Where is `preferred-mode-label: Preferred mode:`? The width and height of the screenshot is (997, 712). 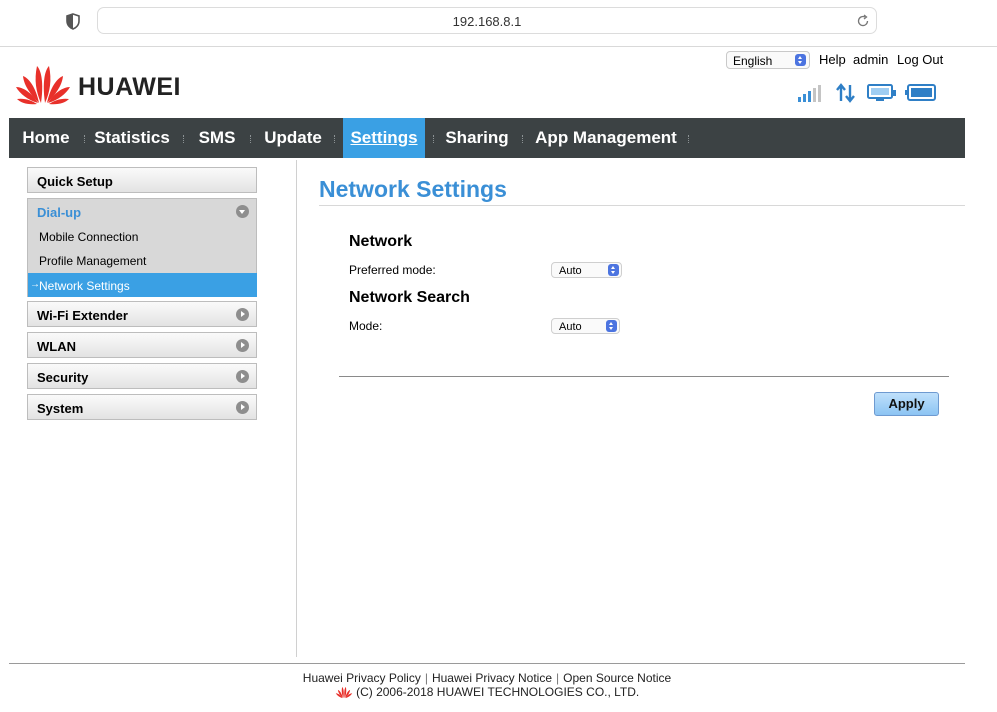 preferred-mode-label: Preferred mode: is located at coordinates (392, 270).